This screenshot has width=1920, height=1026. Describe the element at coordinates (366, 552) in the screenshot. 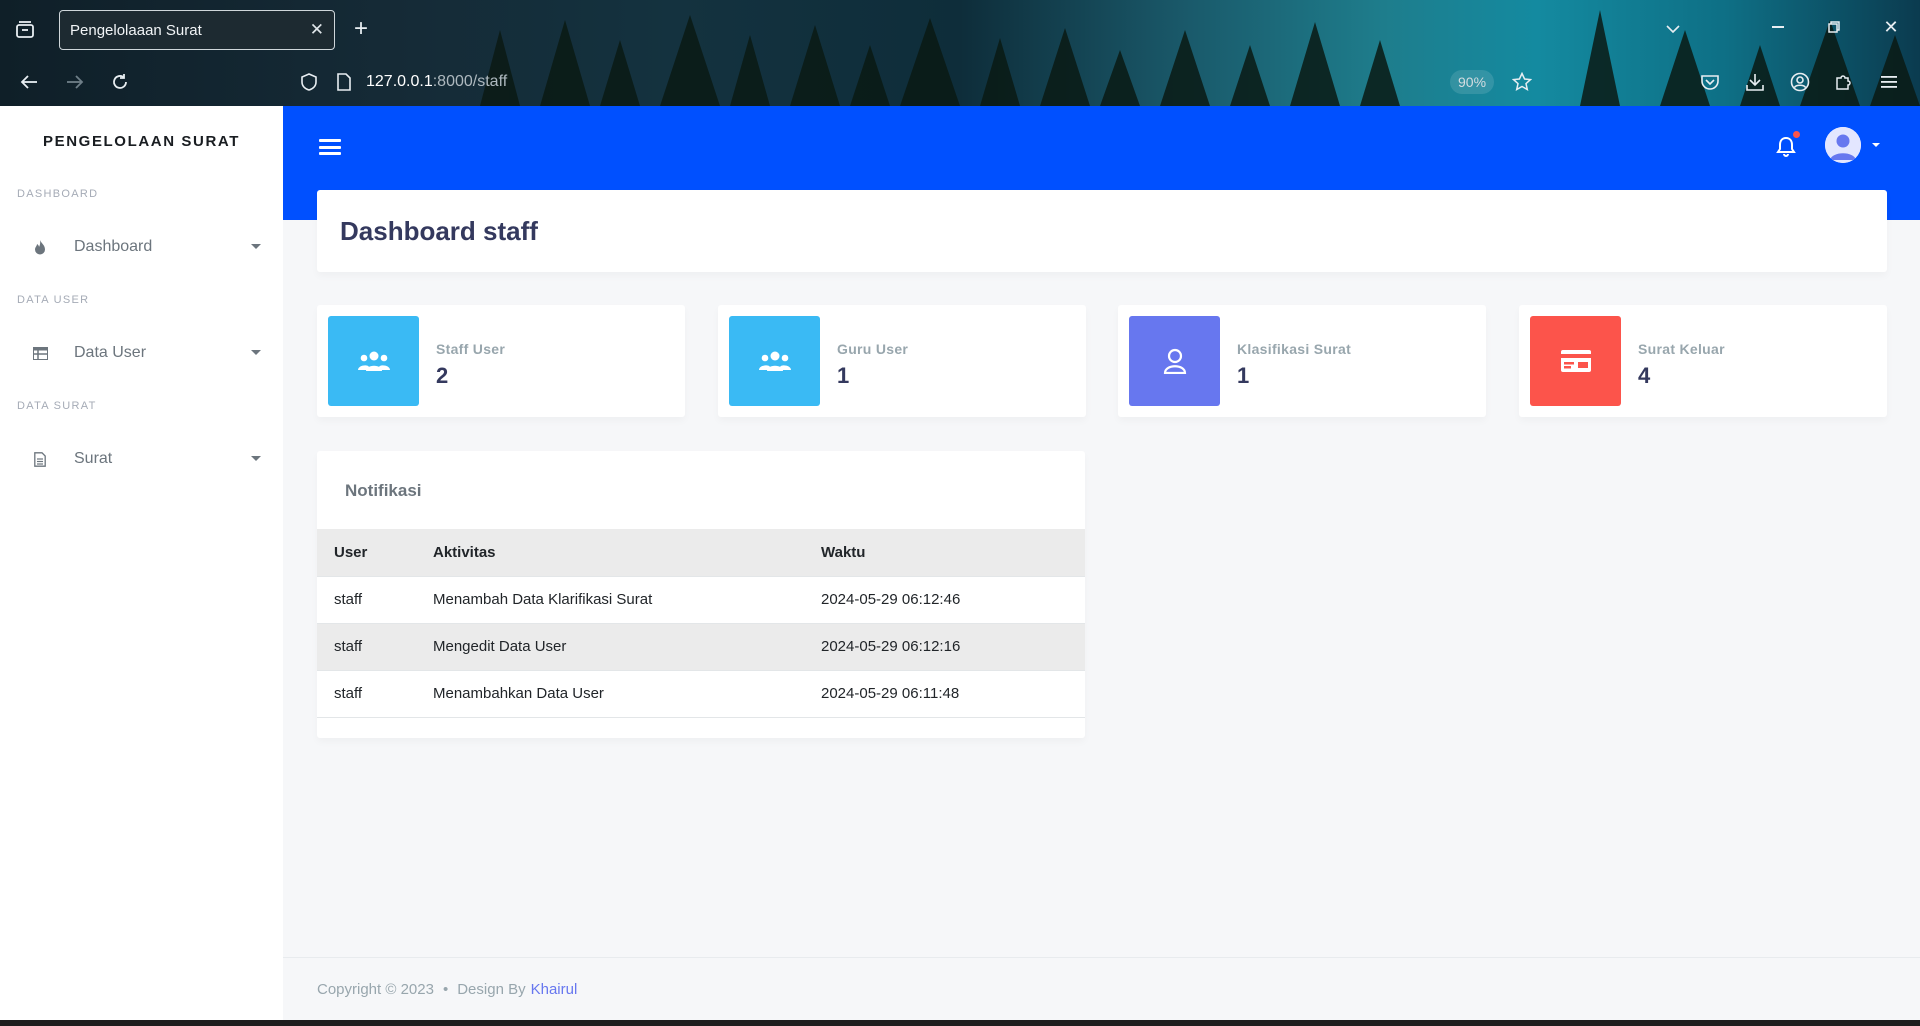

I see `column-header-user: User` at that location.